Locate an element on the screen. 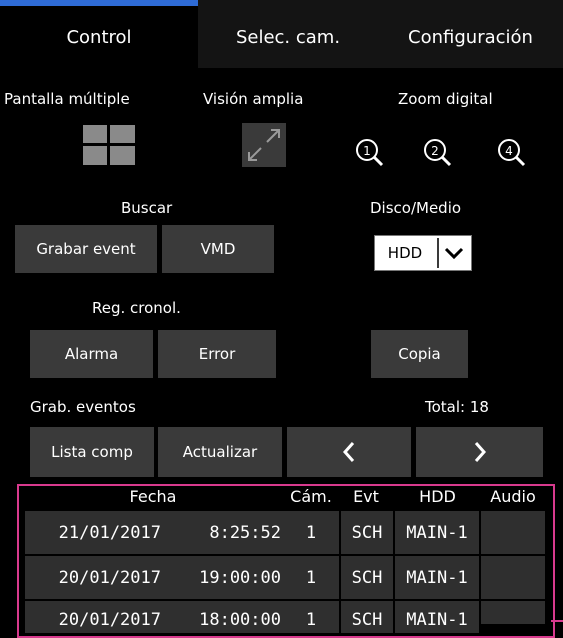  chevron-right-icon is located at coordinates (480, 452).